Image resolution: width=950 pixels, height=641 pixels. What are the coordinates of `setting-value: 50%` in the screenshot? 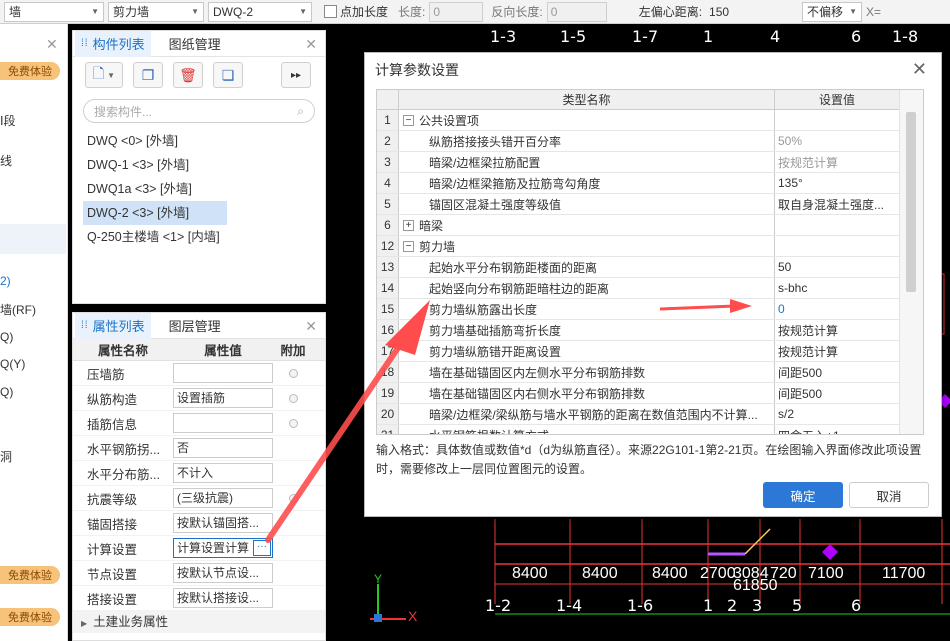 It's located at (837, 141).